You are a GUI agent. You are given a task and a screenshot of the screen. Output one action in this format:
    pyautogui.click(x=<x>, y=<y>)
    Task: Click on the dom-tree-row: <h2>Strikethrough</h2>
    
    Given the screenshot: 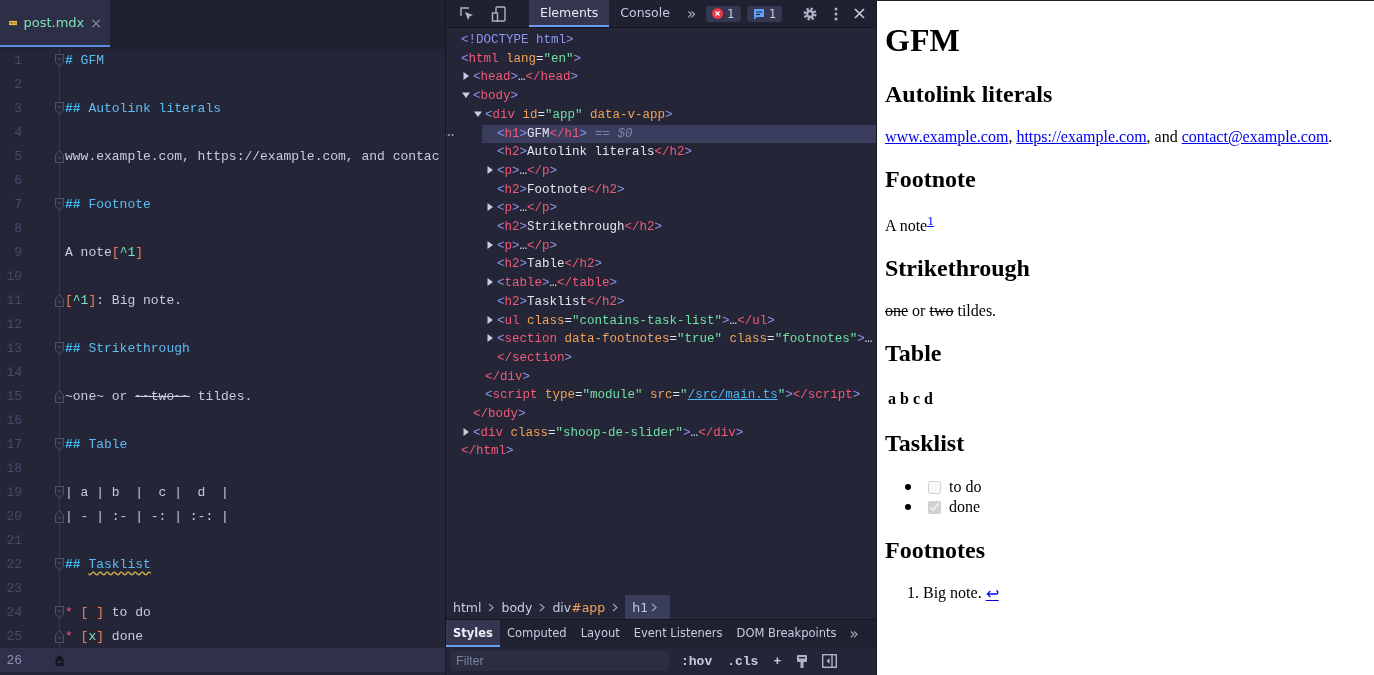 What is the action you would take?
    pyautogui.click(x=679, y=227)
    